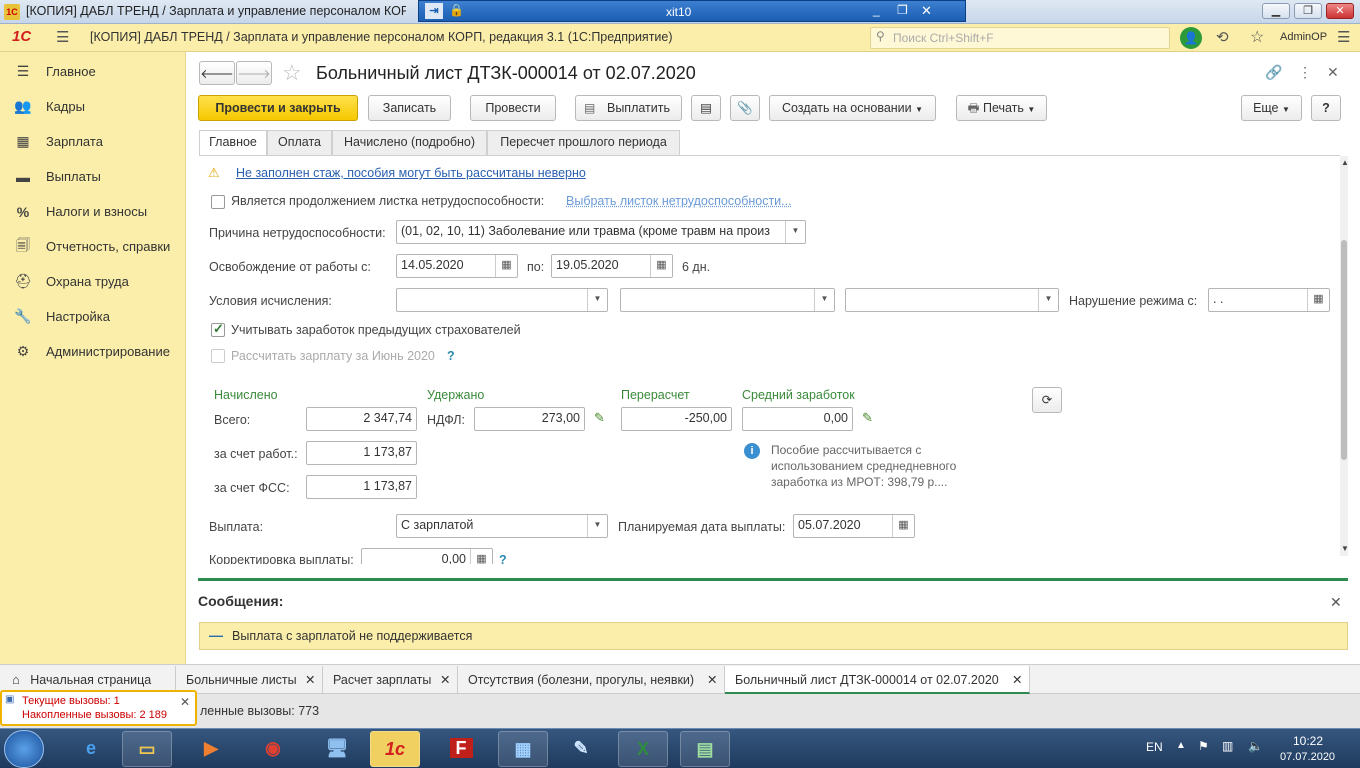 The image size is (1360, 768). I want to click on tab-recalc-prev: Пересчет прошлого периода, so click(583, 142).